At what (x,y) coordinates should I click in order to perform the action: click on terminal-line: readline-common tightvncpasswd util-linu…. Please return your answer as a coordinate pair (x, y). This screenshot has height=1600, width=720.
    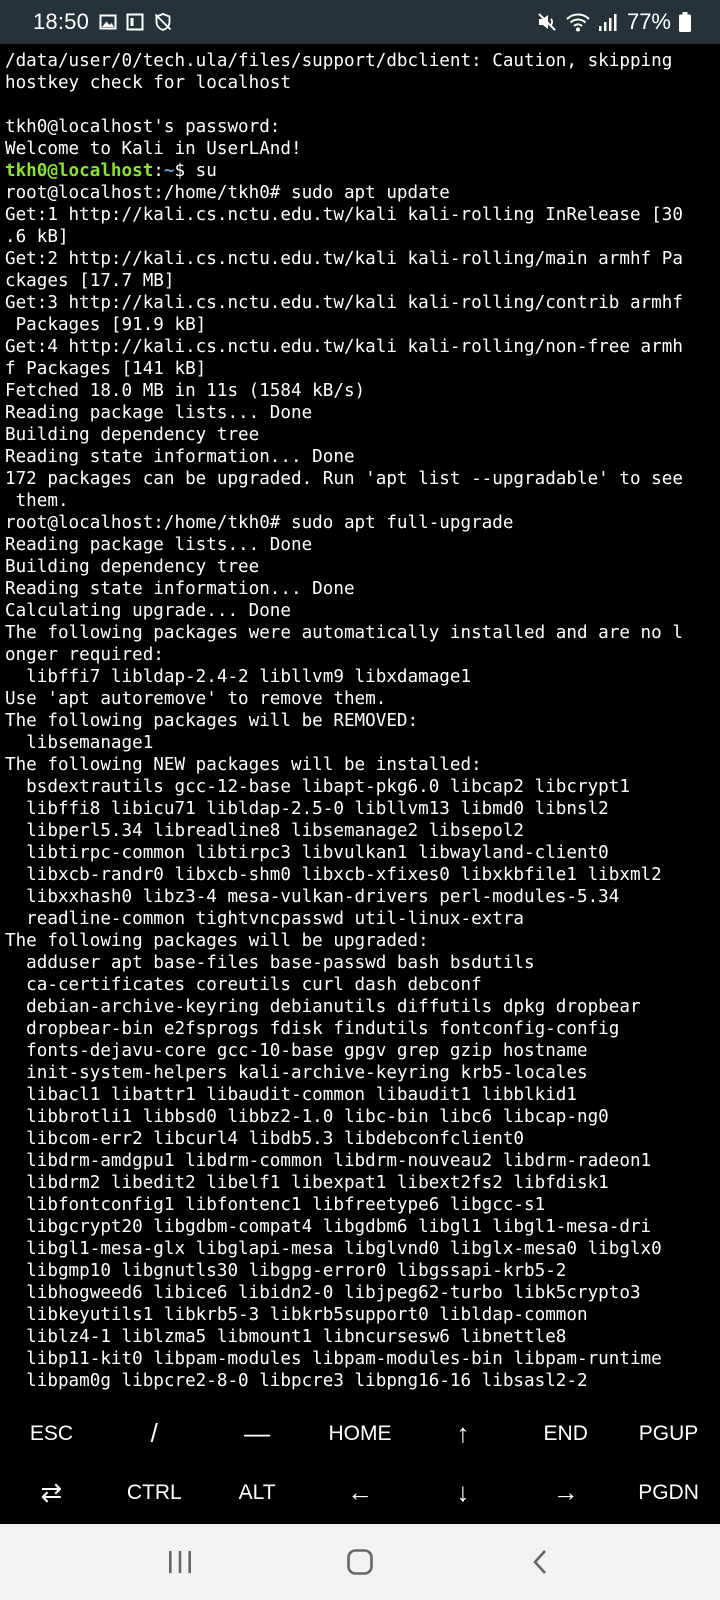
    Looking at the image, I should click on (265, 919).